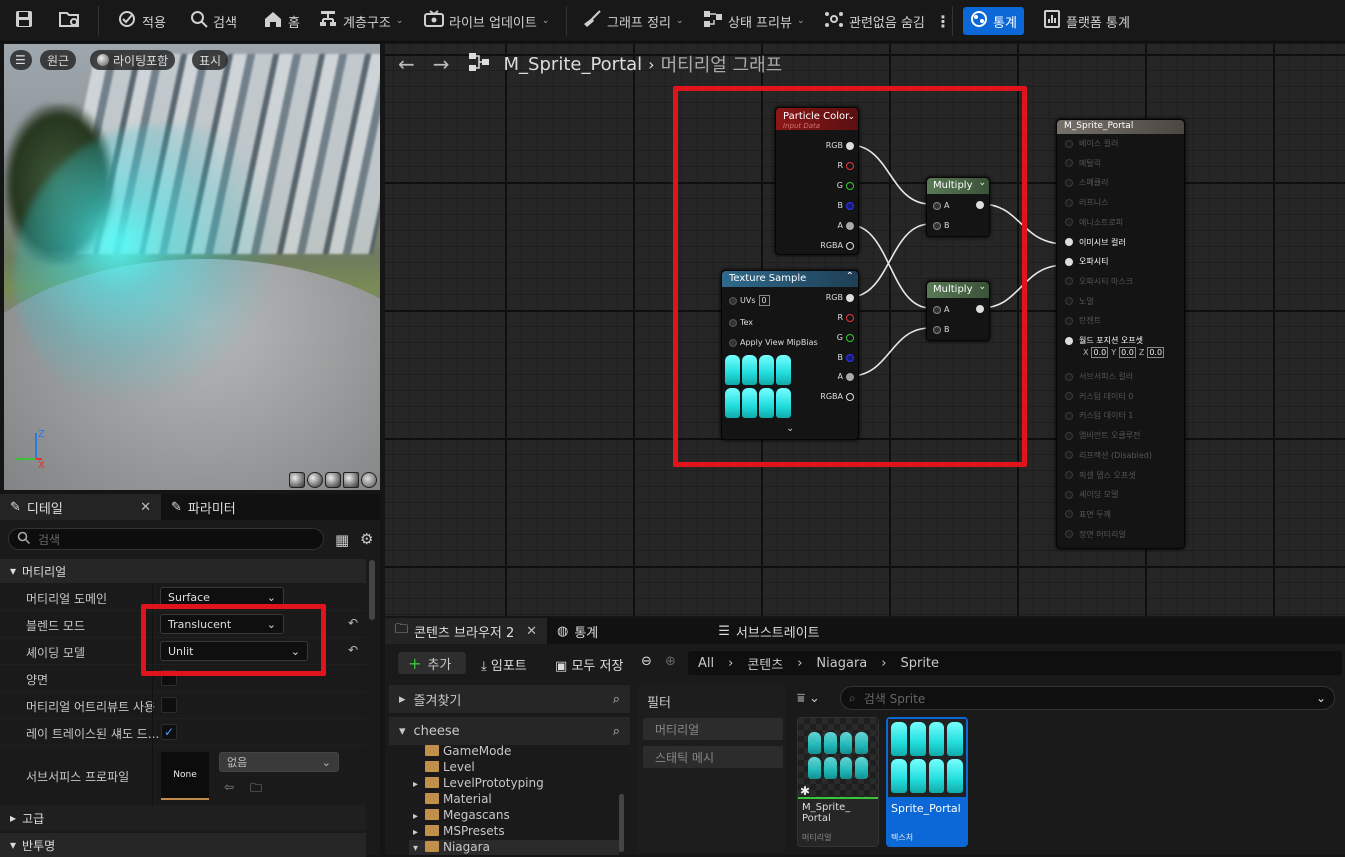 The width and height of the screenshot is (1345, 857). What do you see at coordinates (1099, 396) in the screenshot?
I see `result-pin-12: 커스텀 데이터 0` at bounding box center [1099, 396].